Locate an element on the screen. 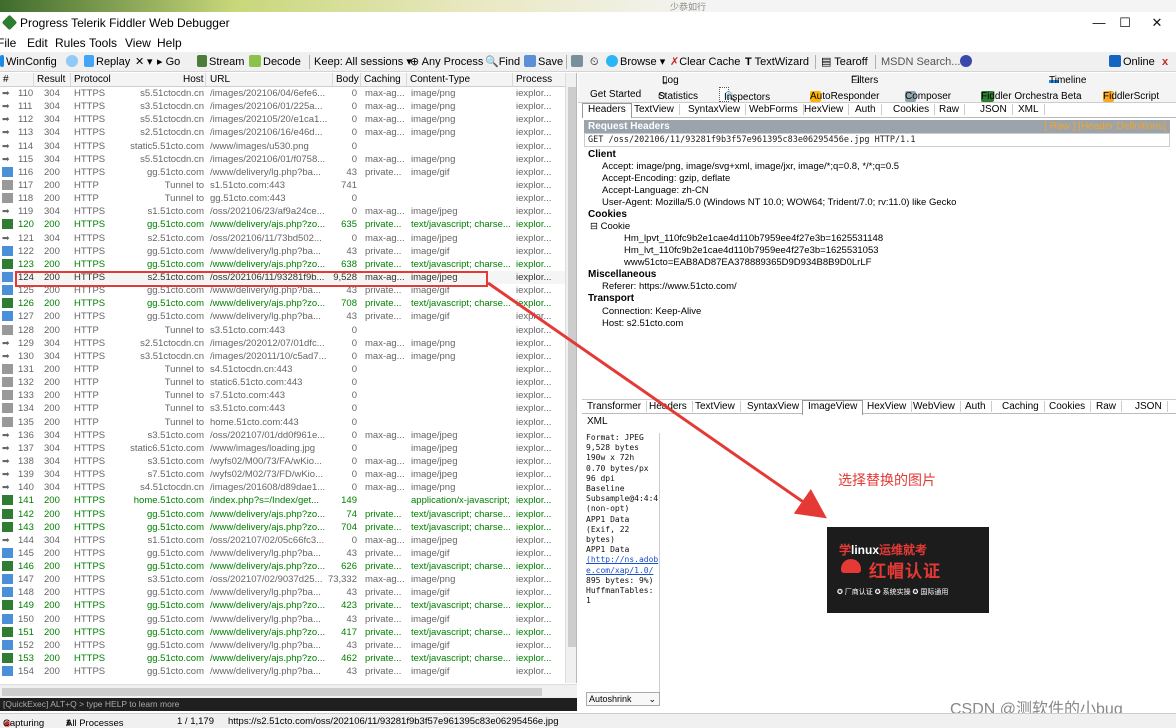 The image size is (1176, 728). request-tab-xml: XML is located at coordinates (1029, 109).